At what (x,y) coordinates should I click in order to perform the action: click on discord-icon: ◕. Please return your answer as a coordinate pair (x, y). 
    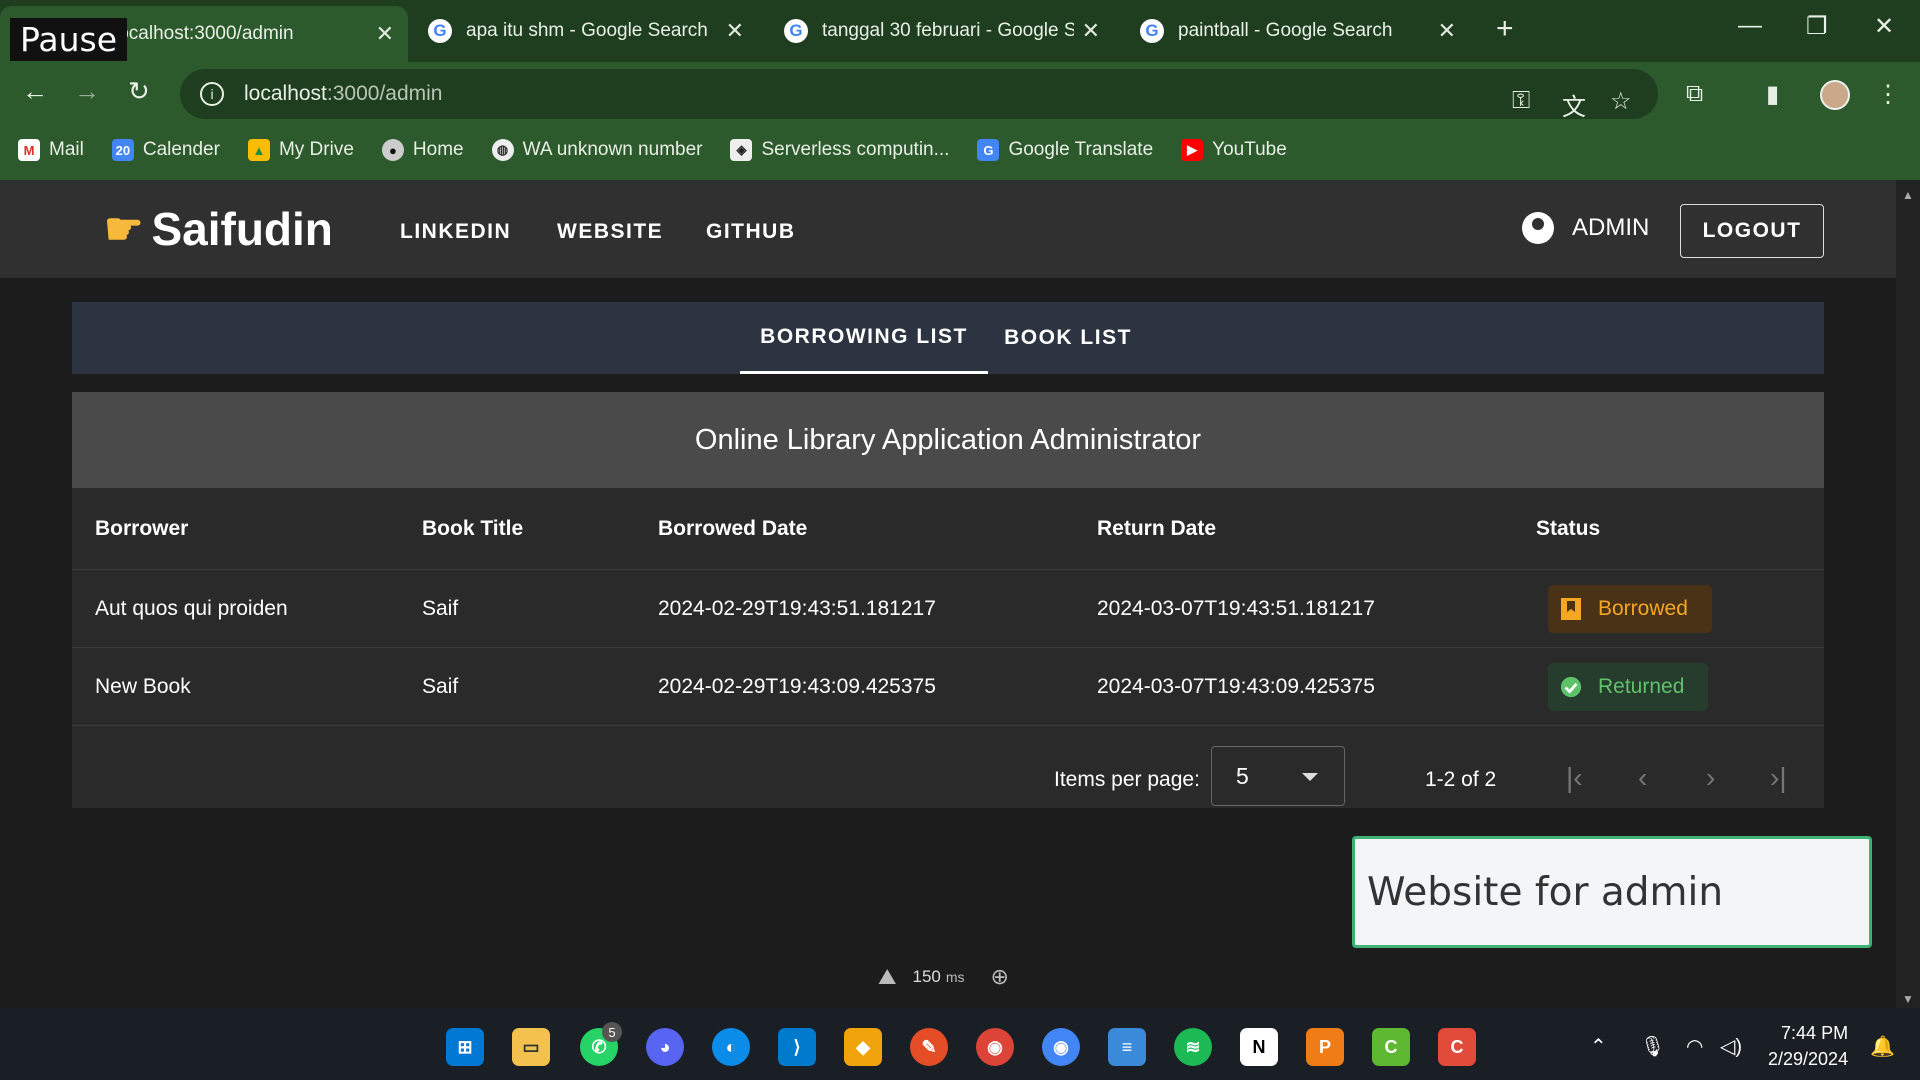
    Looking at the image, I should click on (665, 1047).